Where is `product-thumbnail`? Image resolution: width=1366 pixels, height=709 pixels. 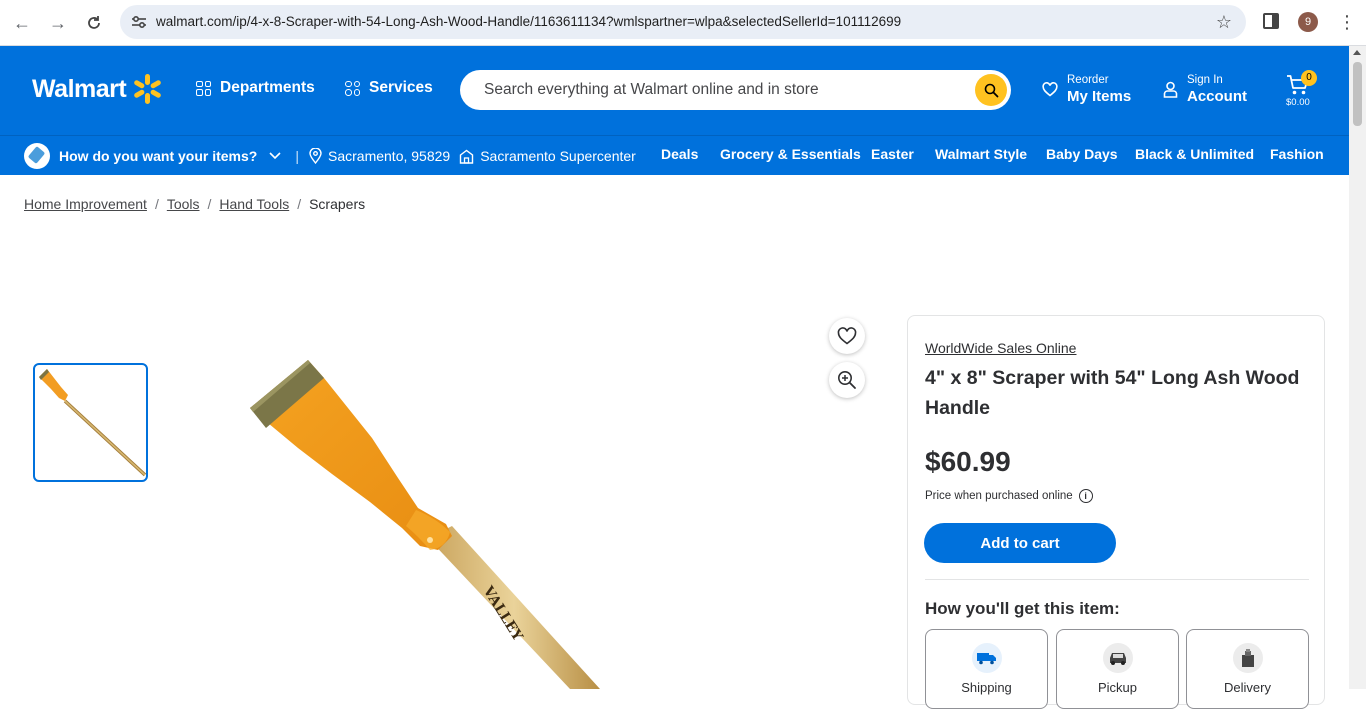
product-thumbnail is located at coordinates (90, 422).